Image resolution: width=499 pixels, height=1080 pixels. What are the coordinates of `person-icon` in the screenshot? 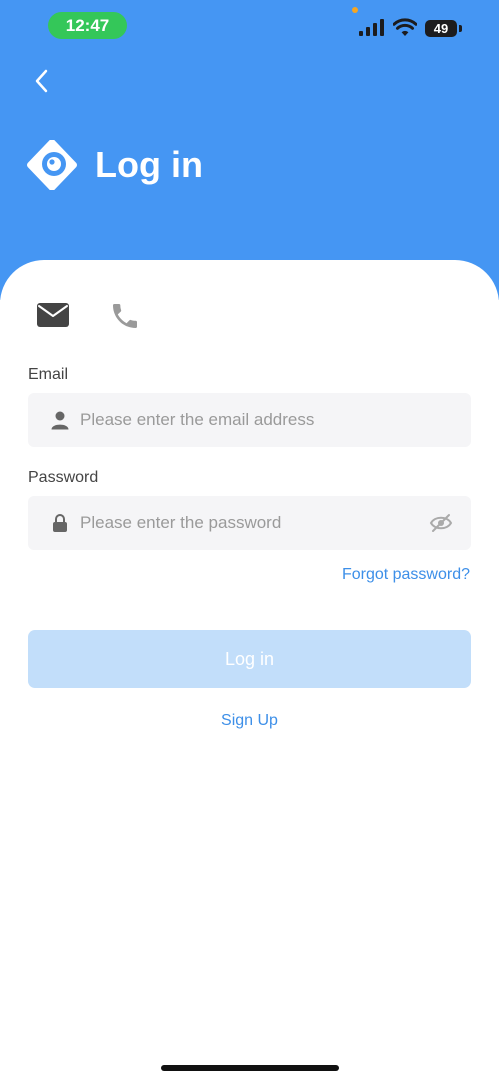 It's located at (60, 420).